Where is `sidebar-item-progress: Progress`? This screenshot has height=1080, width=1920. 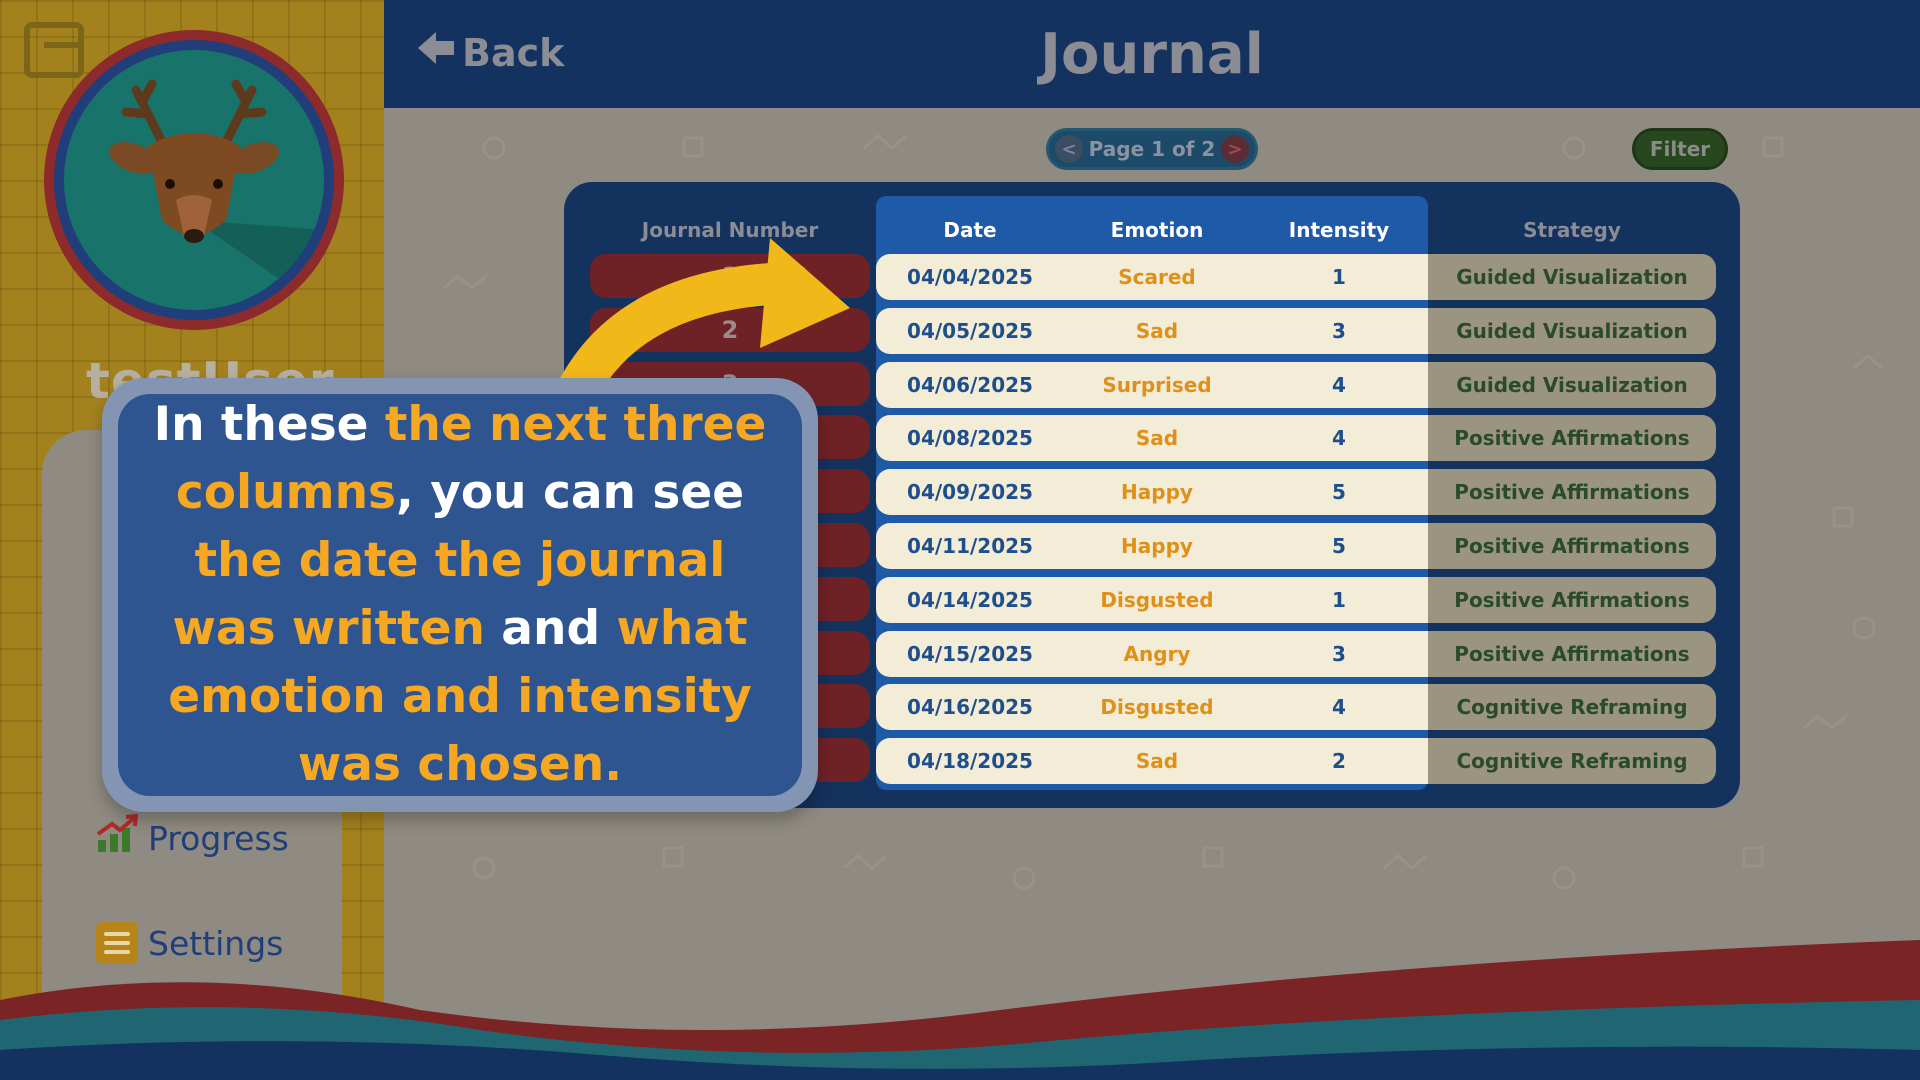 sidebar-item-progress: Progress is located at coordinates (192, 837).